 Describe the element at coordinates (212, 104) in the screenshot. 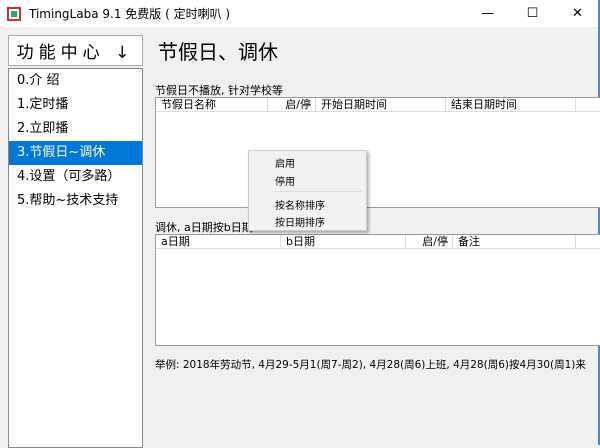

I see `column-header: 节假日名称` at that location.